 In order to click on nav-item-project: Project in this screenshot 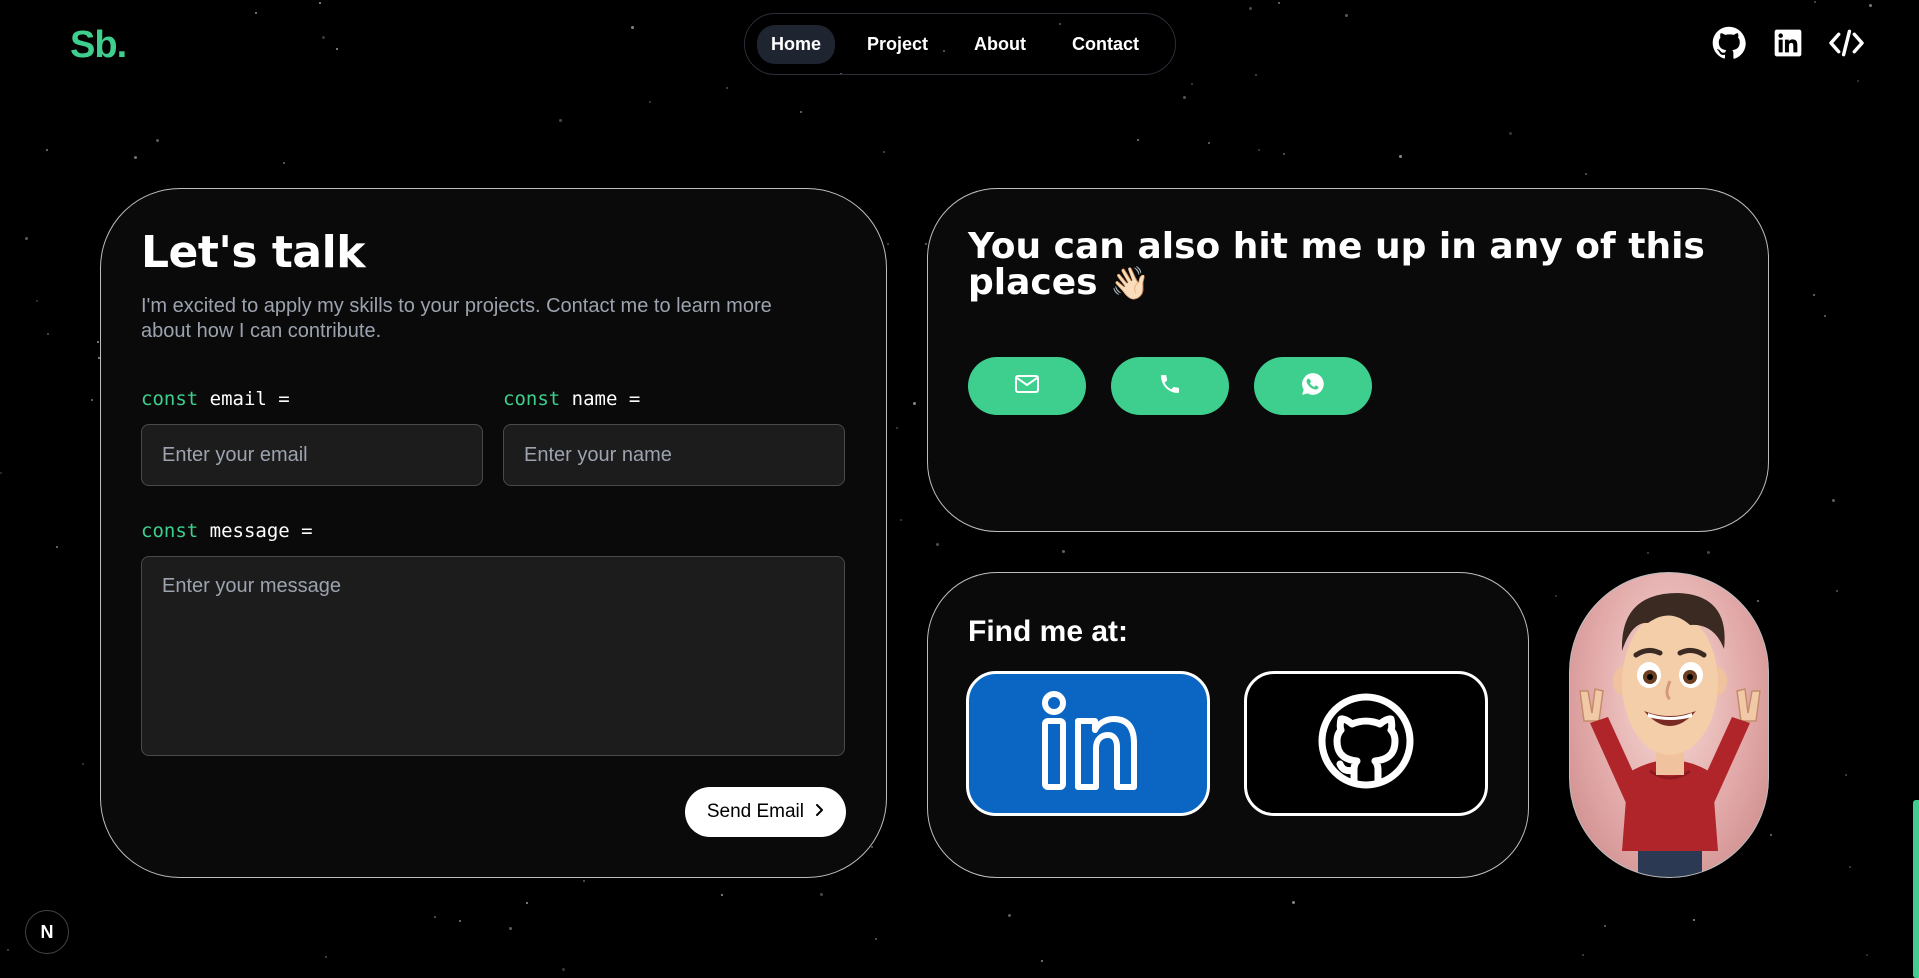, I will do `click(897, 44)`.